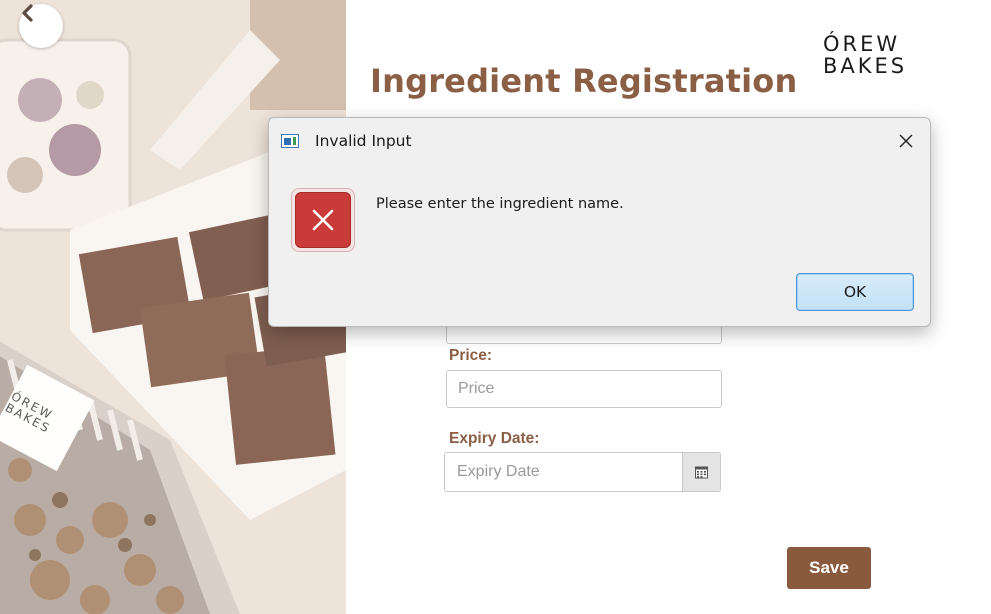  What do you see at coordinates (500, 204) in the screenshot?
I see `dialog-message: Please enter the ingredient name.` at bounding box center [500, 204].